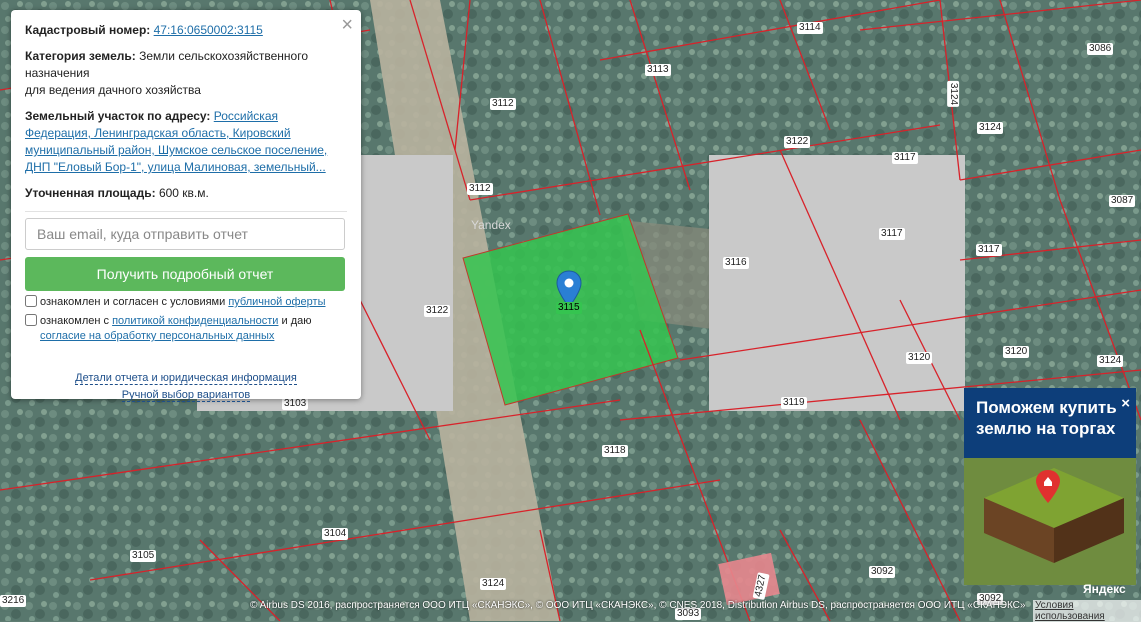  I want to click on ad-title: Поможем купить землю на торгах, so click(1046, 418).